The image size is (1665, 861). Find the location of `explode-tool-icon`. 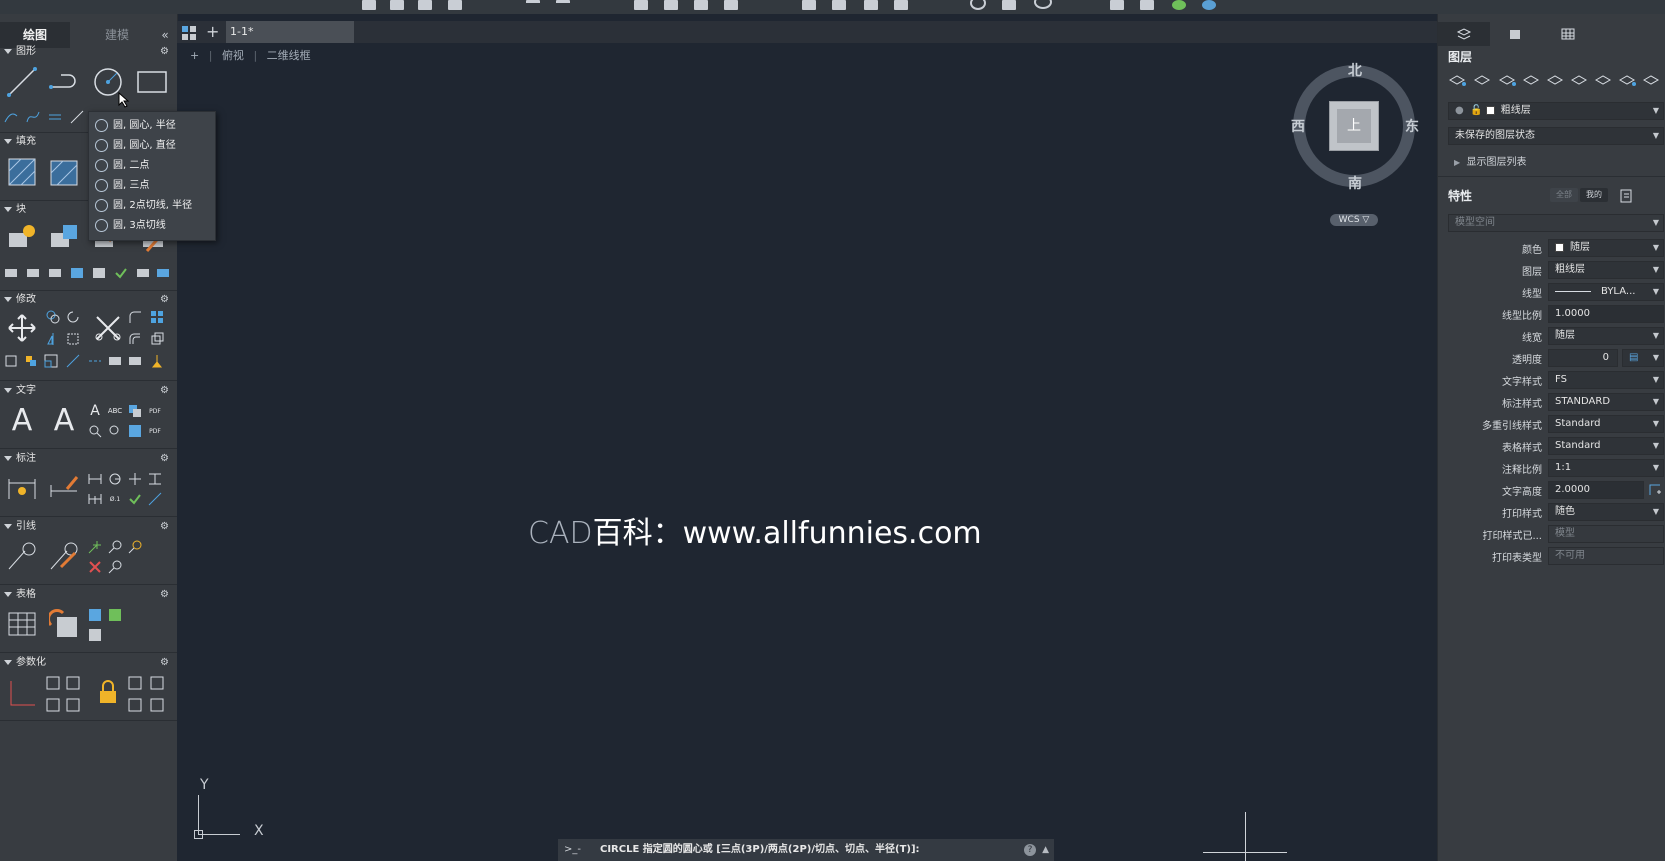

explode-tool-icon is located at coordinates (31, 361).